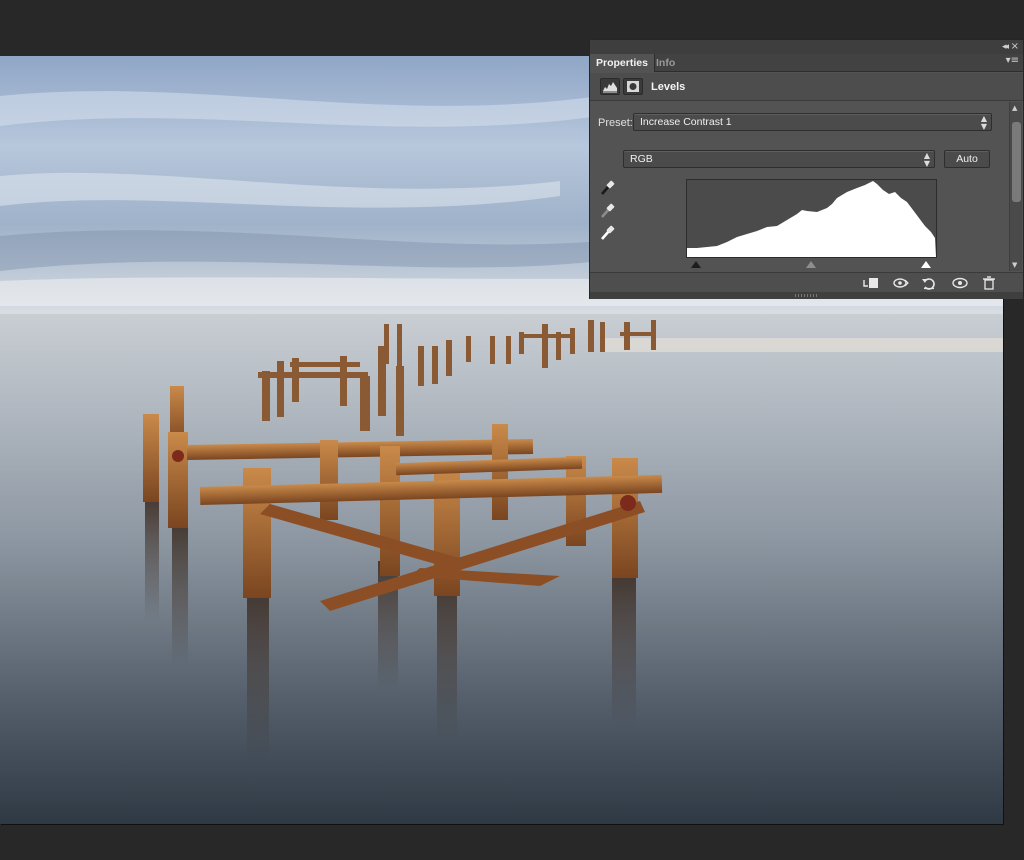 The width and height of the screenshot is (1024, 860). What do you see at coordinates (615, 123) in the screenshot?
I see `preset-label: Preset:` at bounding box center [615, 123].